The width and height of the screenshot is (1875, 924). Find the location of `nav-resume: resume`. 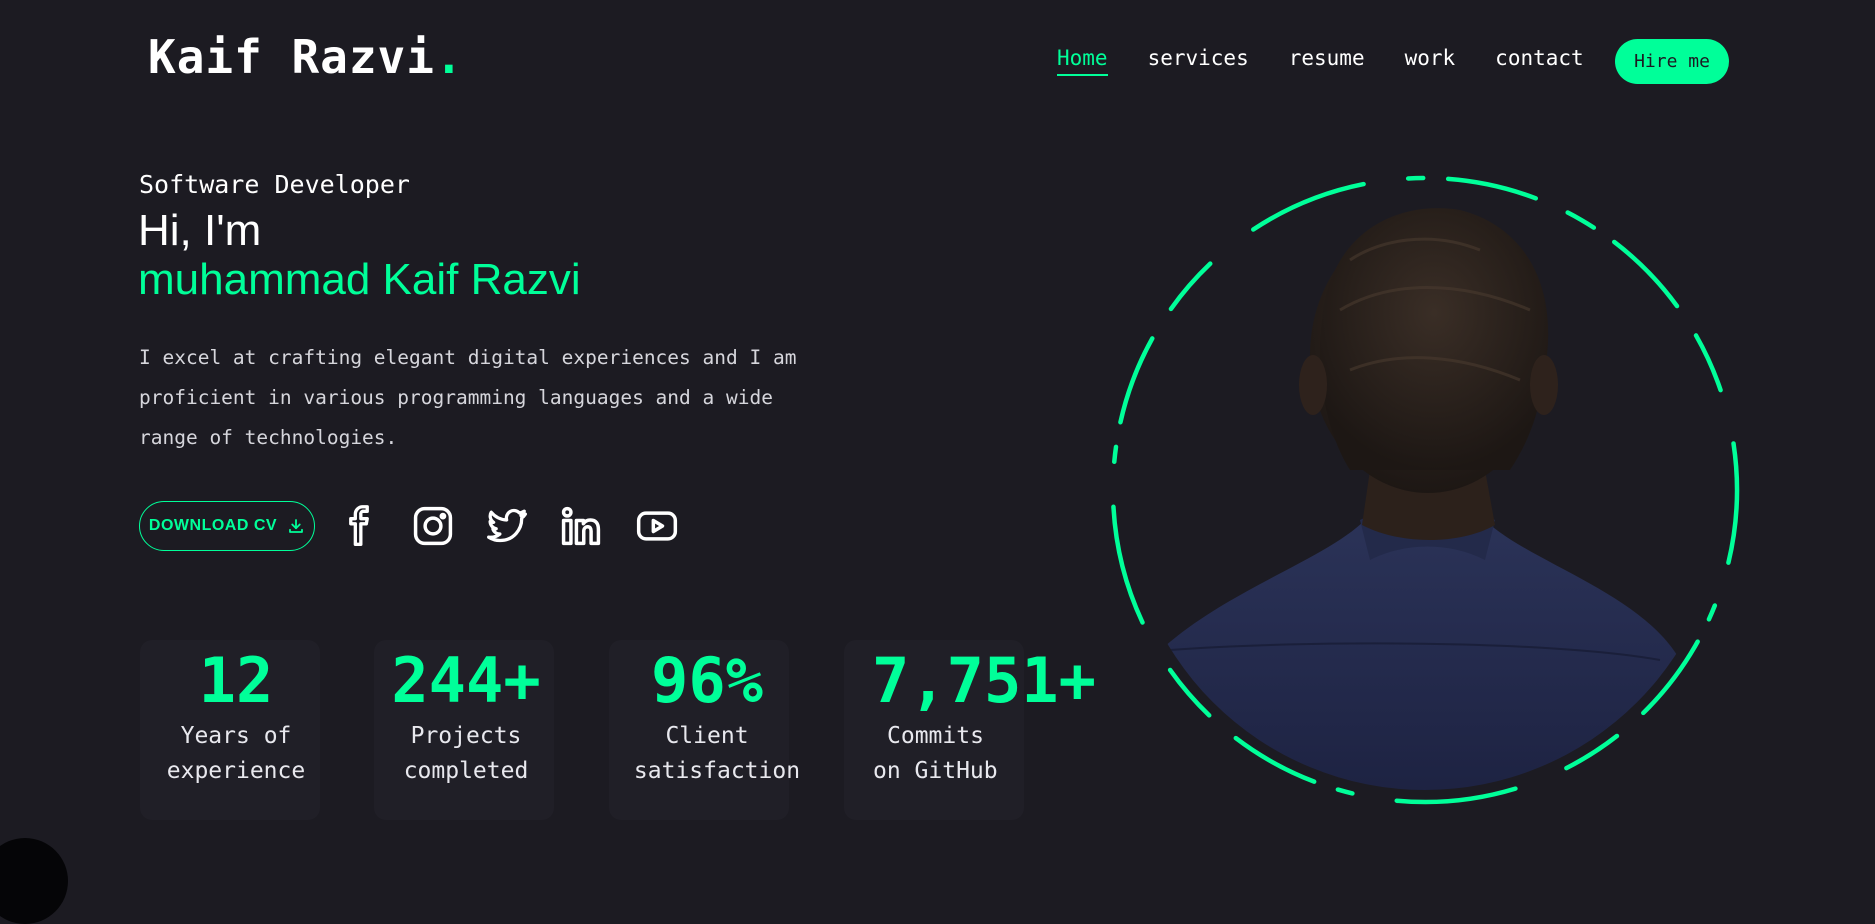

nav-resume: resume is located at coordinates (1327, 61).